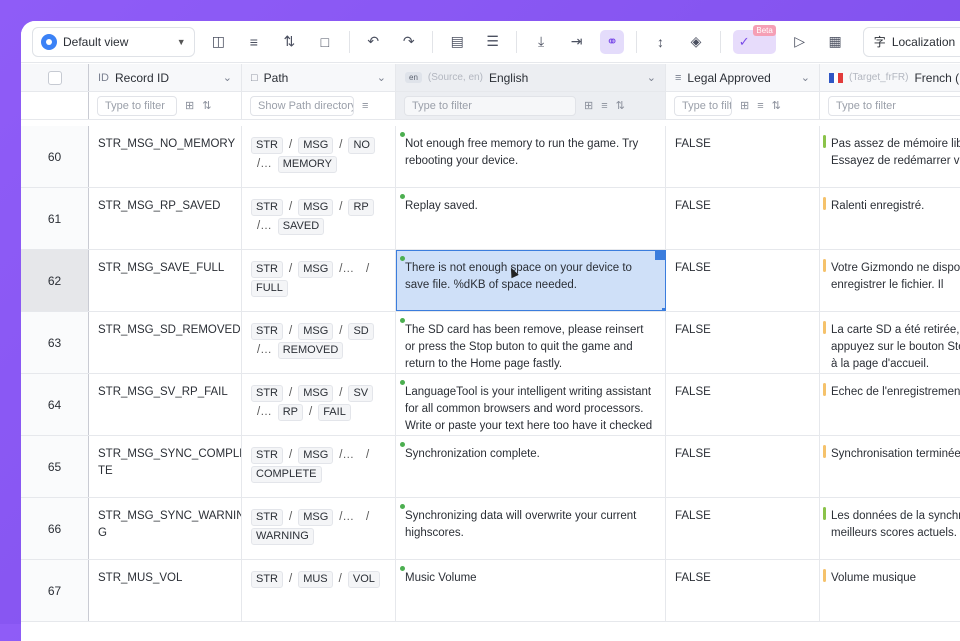  What do you see at coordinates (361, 145) in the screenshot?
I see `path-segment: NO` at bounding box center [361, 145].